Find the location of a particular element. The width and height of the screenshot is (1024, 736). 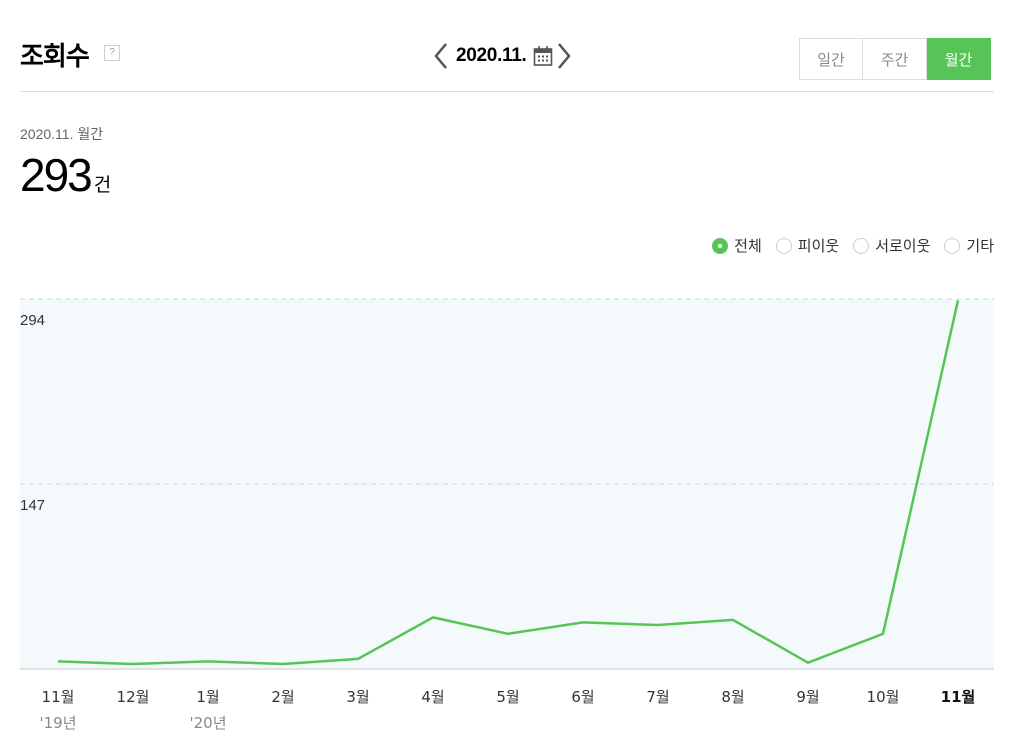

x-tick-label: 5월 is located at coordinates (507, 697).